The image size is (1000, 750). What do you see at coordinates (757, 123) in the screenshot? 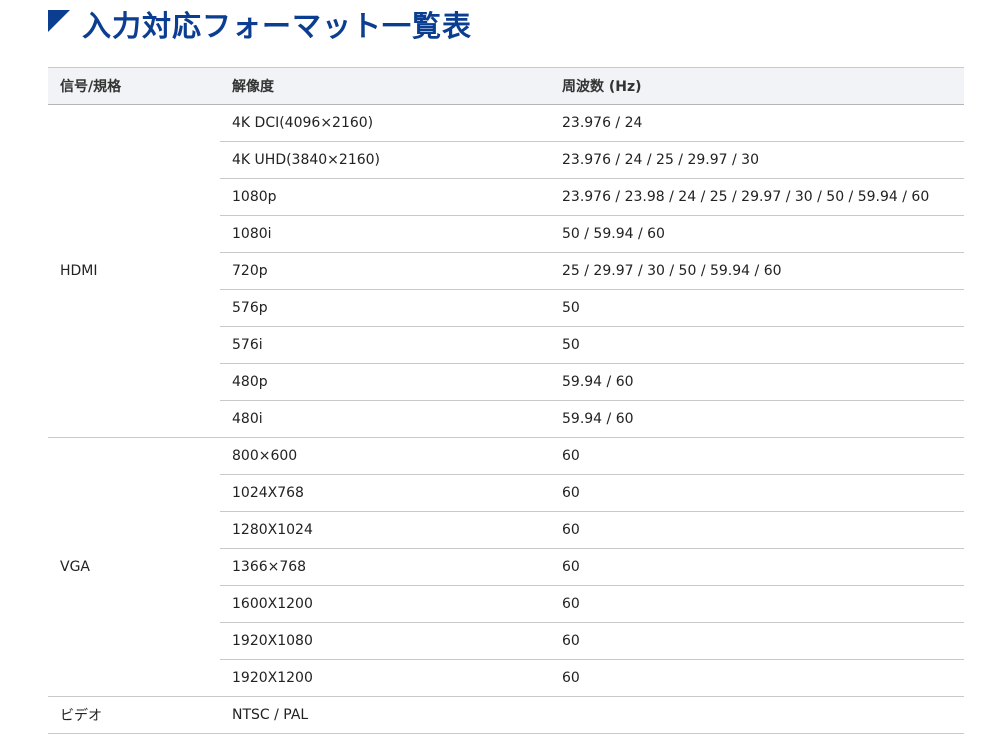
I see `frequency-cell: 23.976 / 24` at bounding box center [757, 123].